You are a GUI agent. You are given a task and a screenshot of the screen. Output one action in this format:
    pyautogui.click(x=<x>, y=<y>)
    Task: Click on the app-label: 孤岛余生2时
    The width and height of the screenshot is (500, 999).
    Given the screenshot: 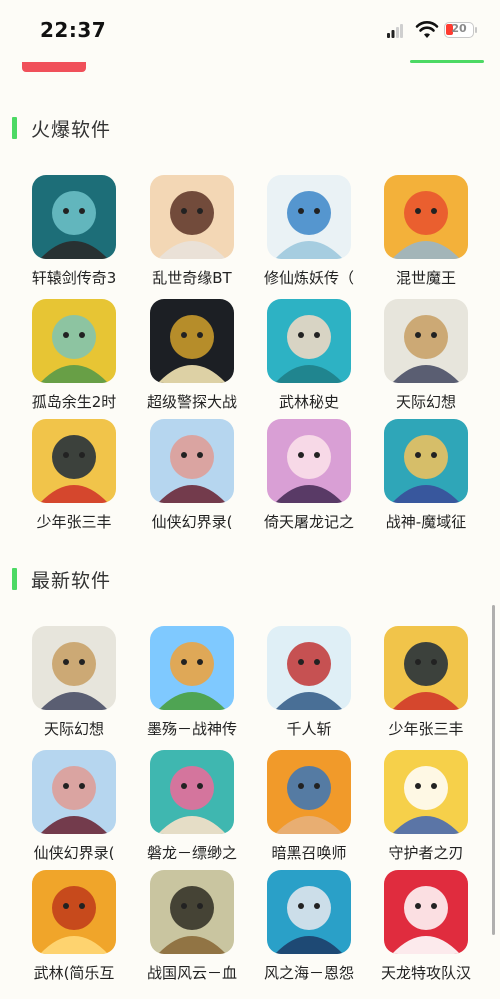 What is the action you would take?
    pyautogui.click(x=74, y=402)
    